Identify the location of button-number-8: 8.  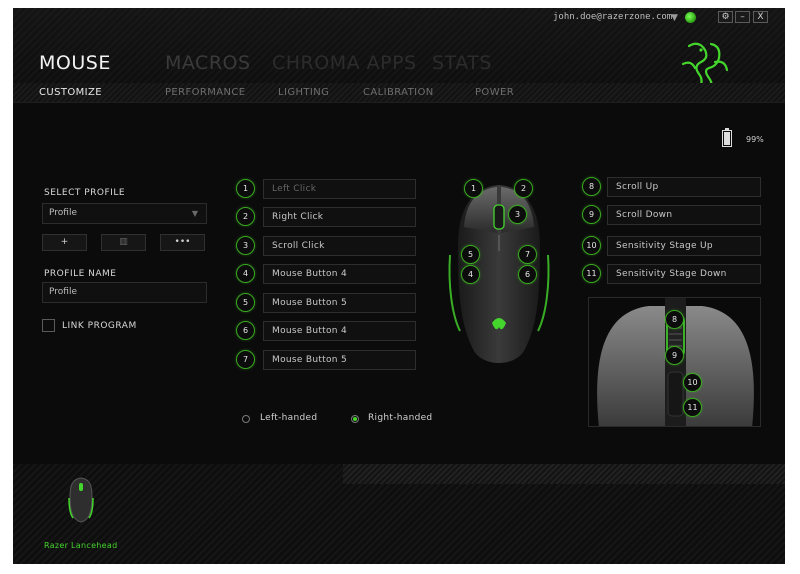
(591, 186).